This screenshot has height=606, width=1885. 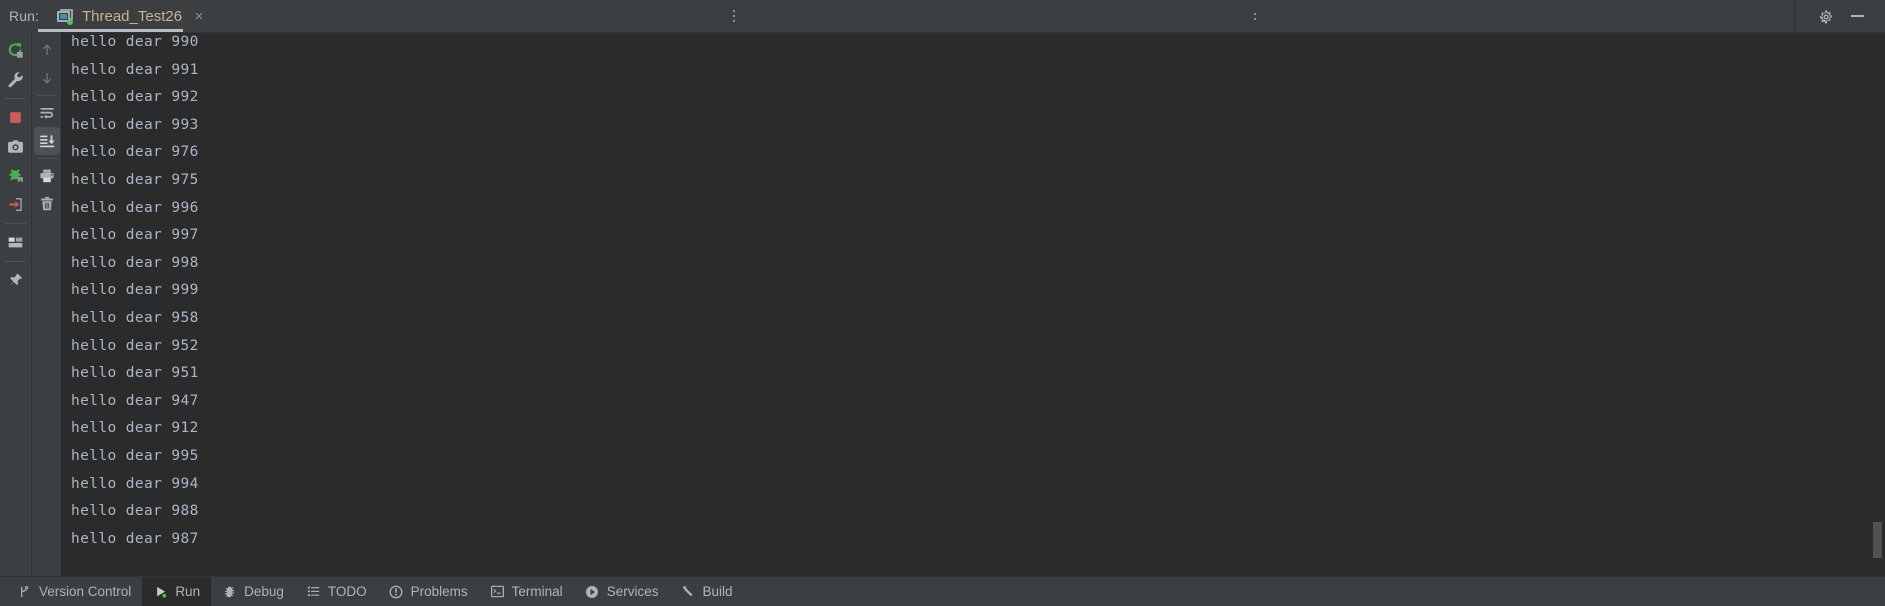 What do you see at coordinates (592, 591) in the screenshot?
I see `services-icon` at bounding box center [592, 591].